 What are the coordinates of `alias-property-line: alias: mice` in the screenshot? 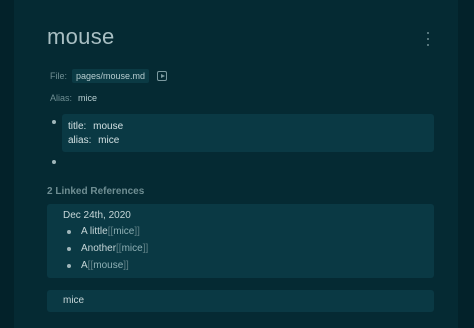 It's located at (93, 140).